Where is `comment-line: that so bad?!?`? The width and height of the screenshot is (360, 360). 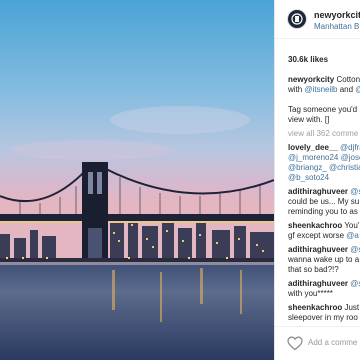
comment-line: that so bad?!? is located at coordinates (313, 270).